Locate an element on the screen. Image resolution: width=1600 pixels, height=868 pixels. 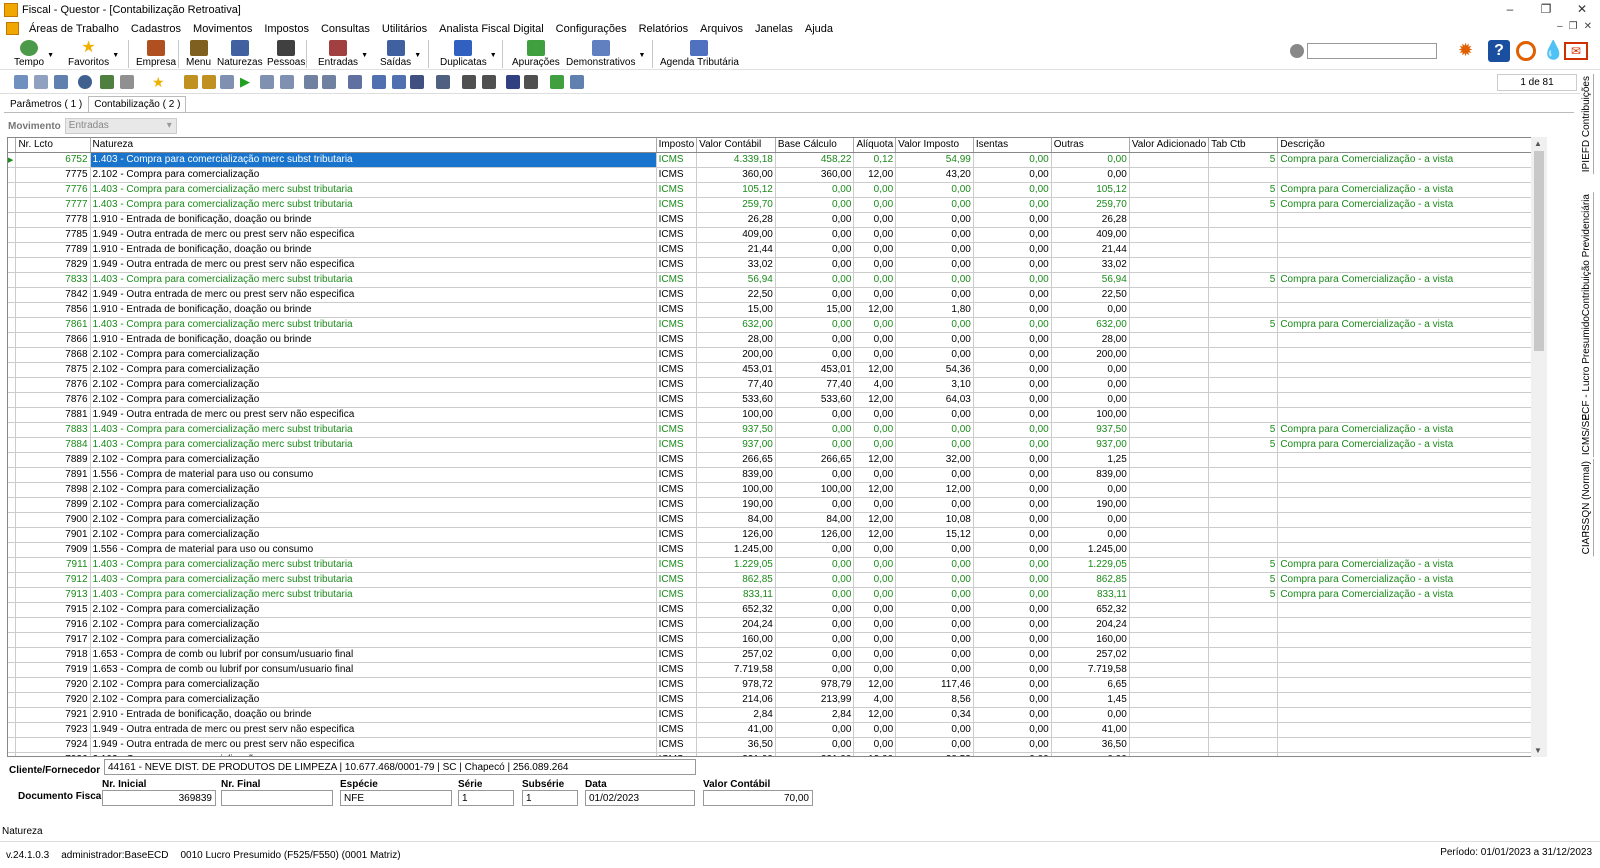
cell-outras: 56,94 is located at coordinates (1090, 280).